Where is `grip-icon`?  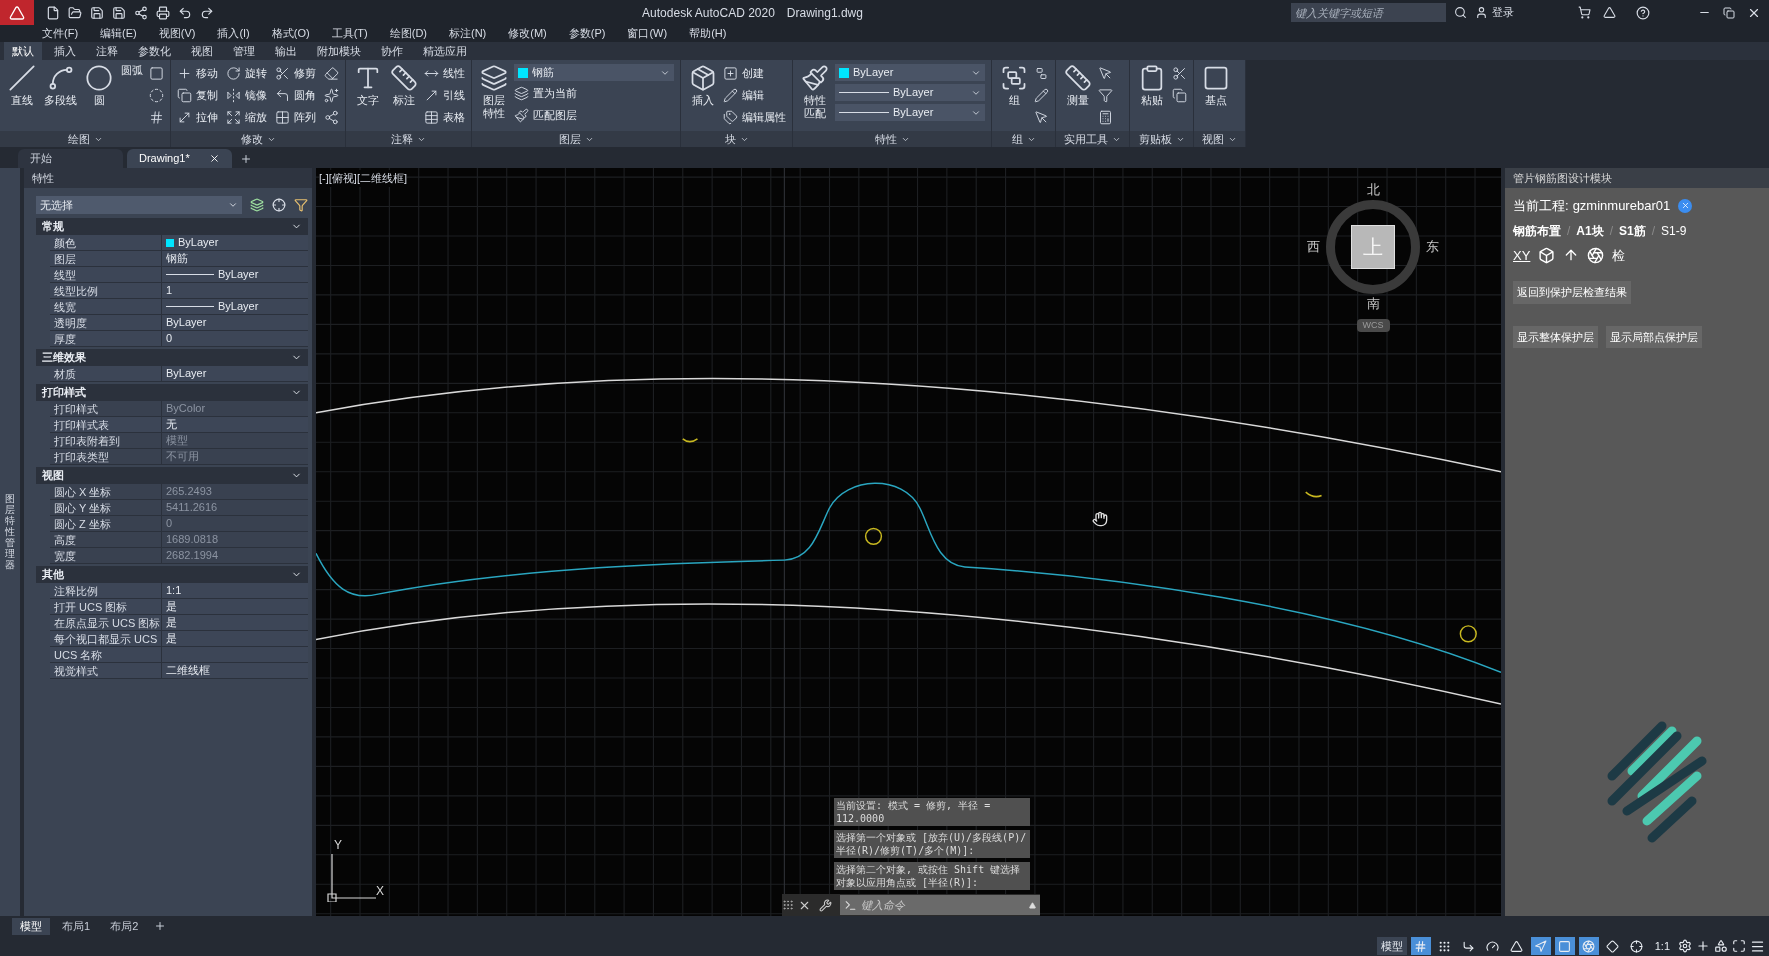 grip-icon is located at coordinates (788, 905).